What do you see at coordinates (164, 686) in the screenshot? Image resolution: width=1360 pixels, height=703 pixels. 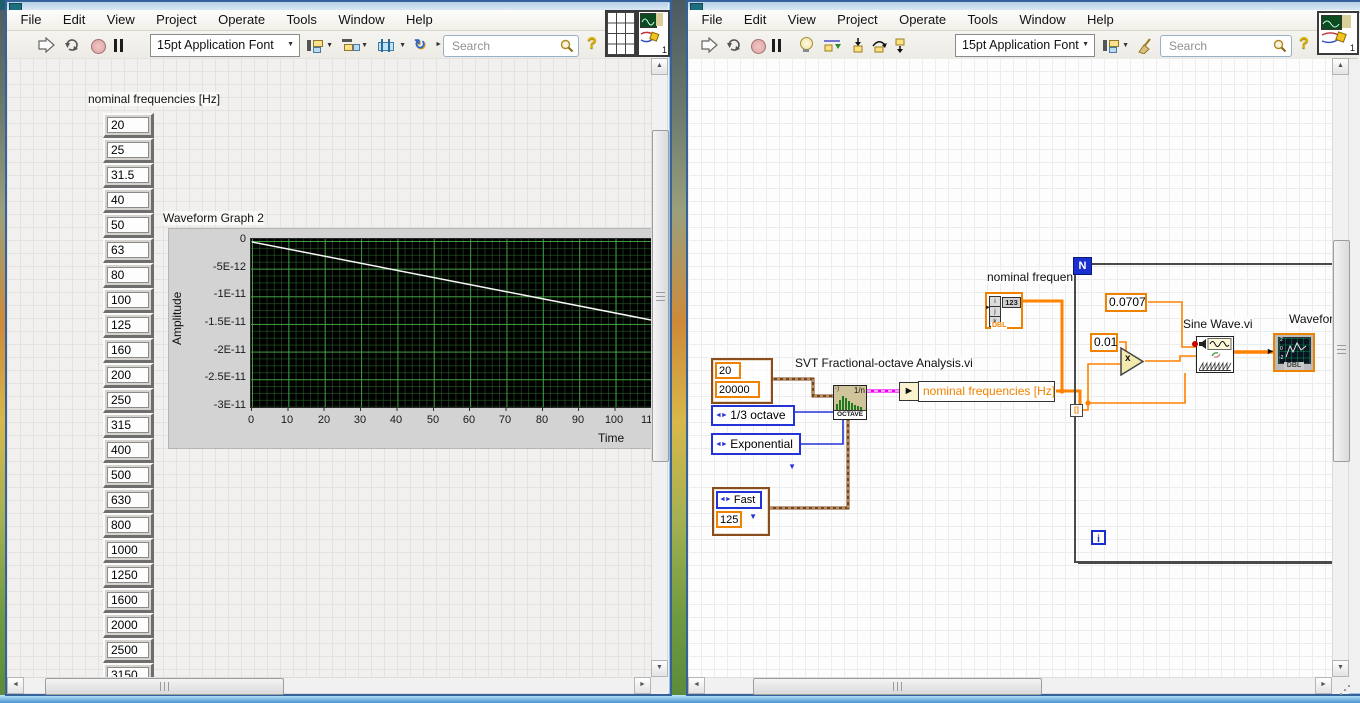 I see `fp-hscroll-thumb` at bounding box center [164, 686].